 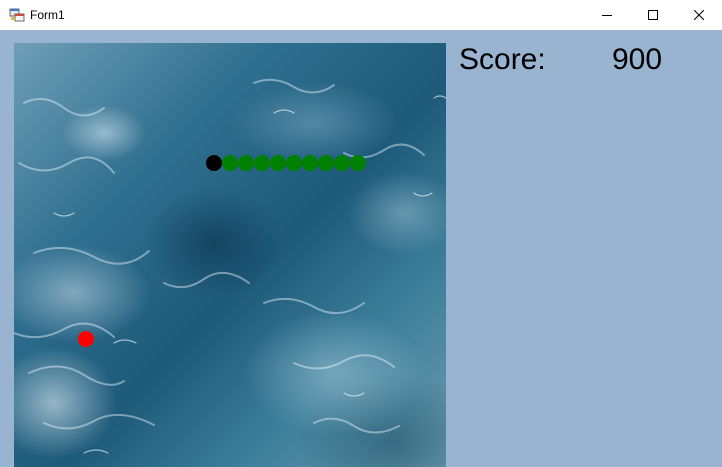 I want to click on windows-form-icon, so click(x=17, y=15).